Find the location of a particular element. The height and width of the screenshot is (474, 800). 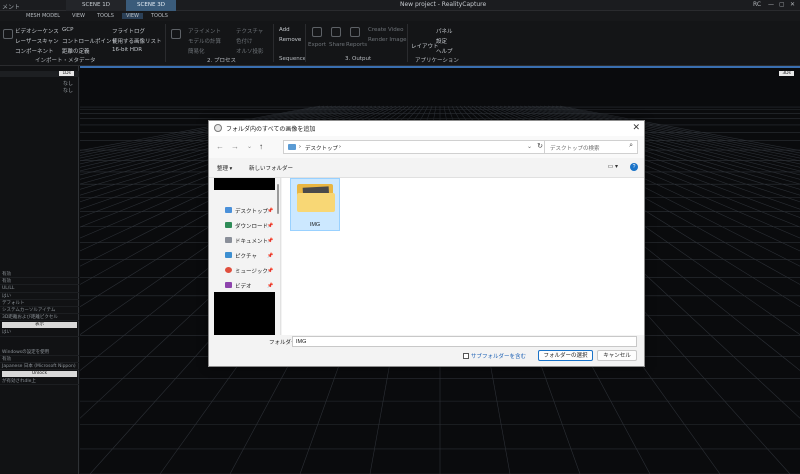

folder-field-value: IMG is located at coordinates (301, 342).